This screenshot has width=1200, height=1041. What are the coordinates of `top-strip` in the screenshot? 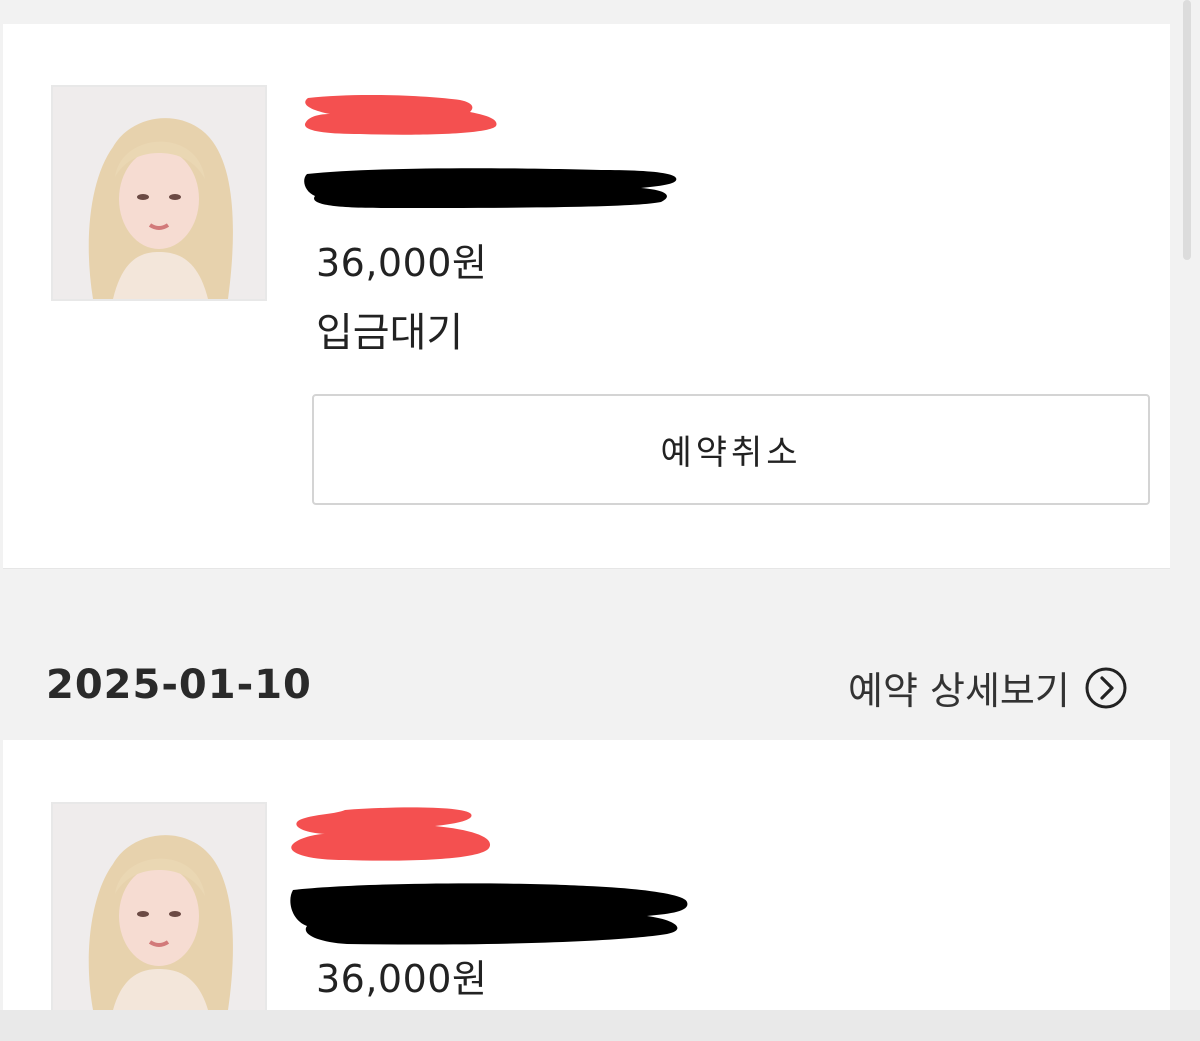 It's located at (600, 12).